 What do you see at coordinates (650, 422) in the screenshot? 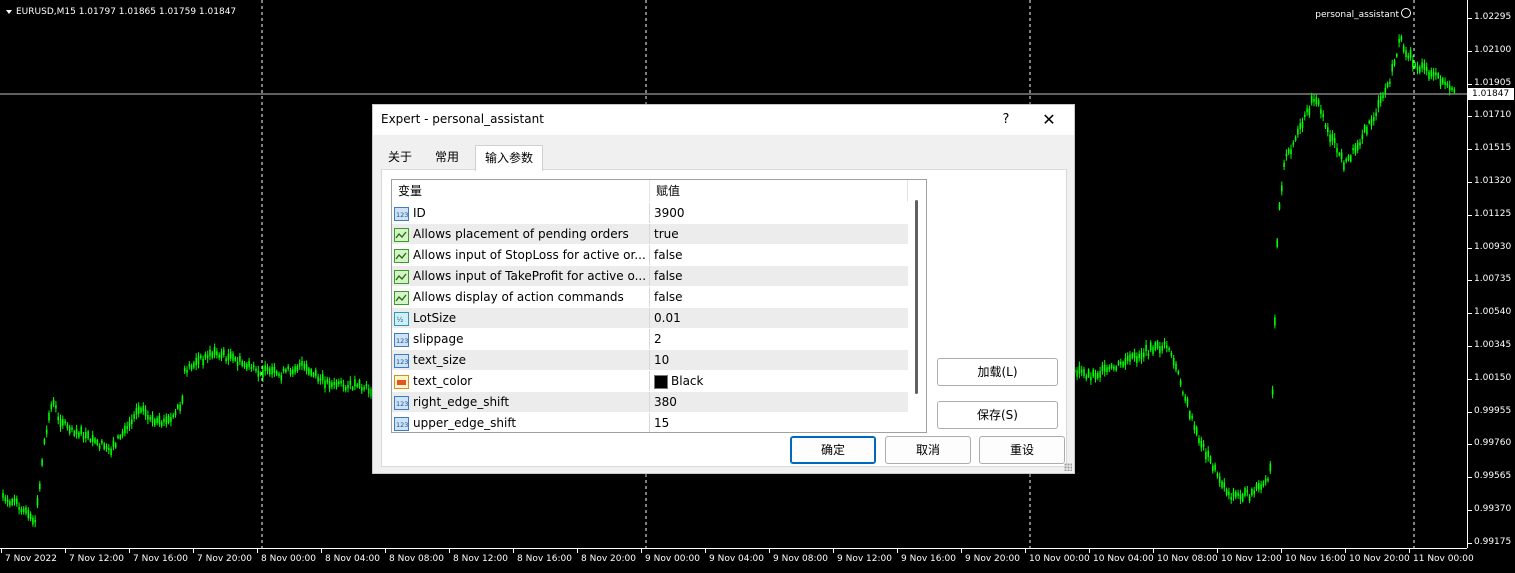
I see `table-row: 123 upper_edge_shift 15` at bounding box center [650, 422].